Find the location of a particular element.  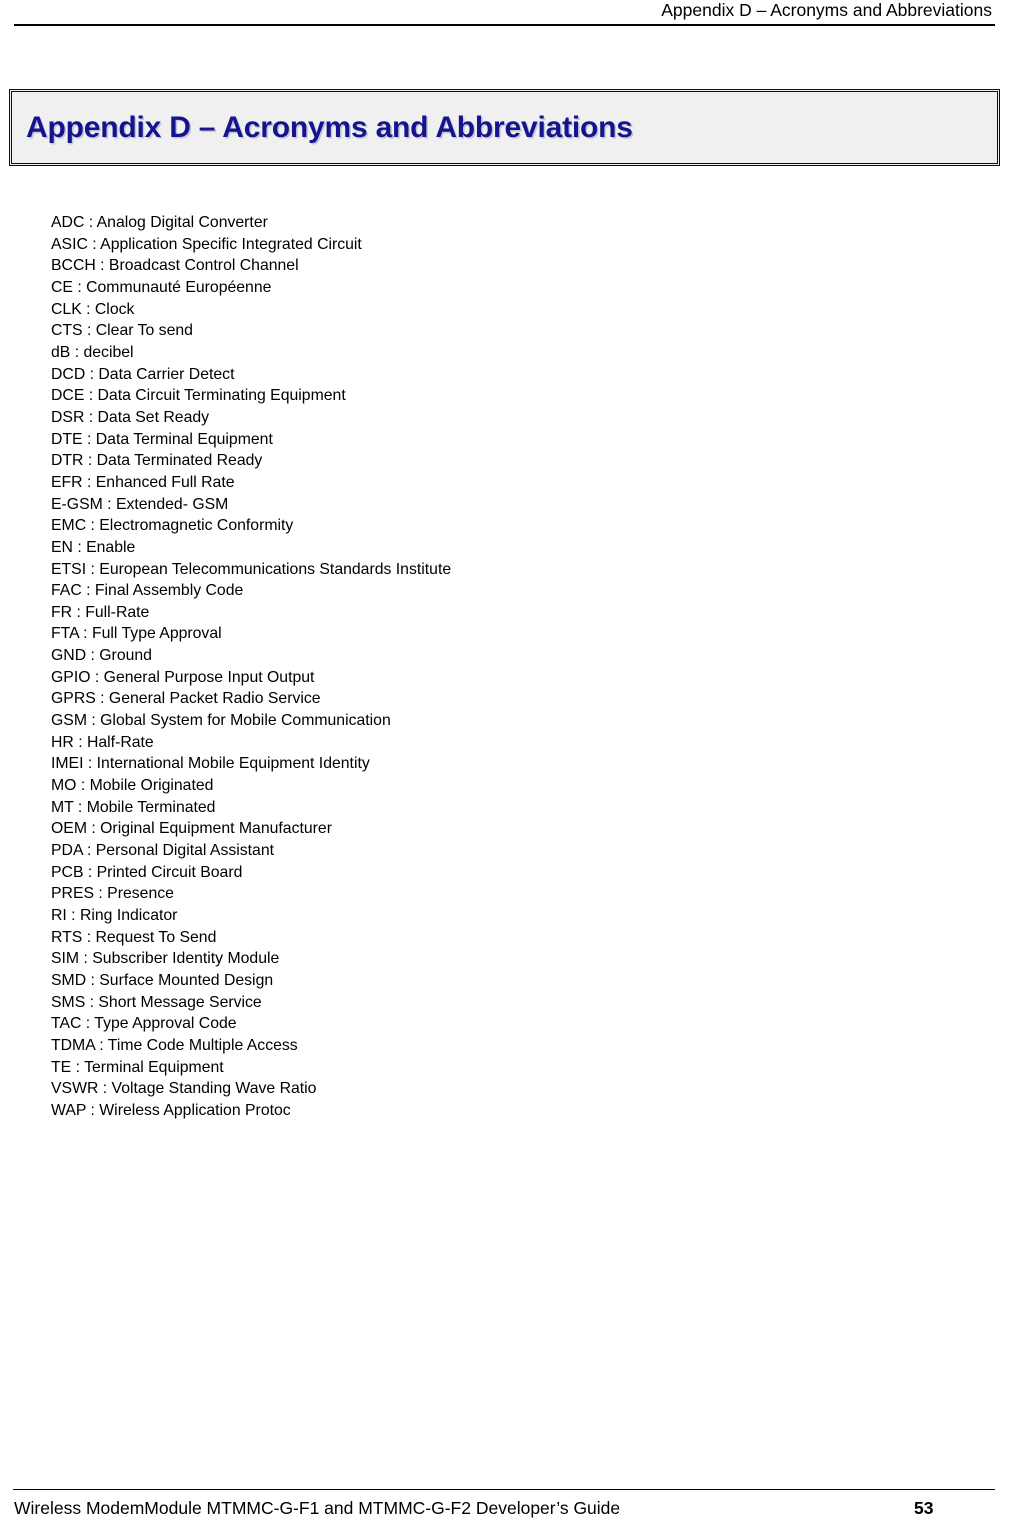

running-header-title: Appendix D – Acronyms and Abbreviations is located at coordinates (826, 10).